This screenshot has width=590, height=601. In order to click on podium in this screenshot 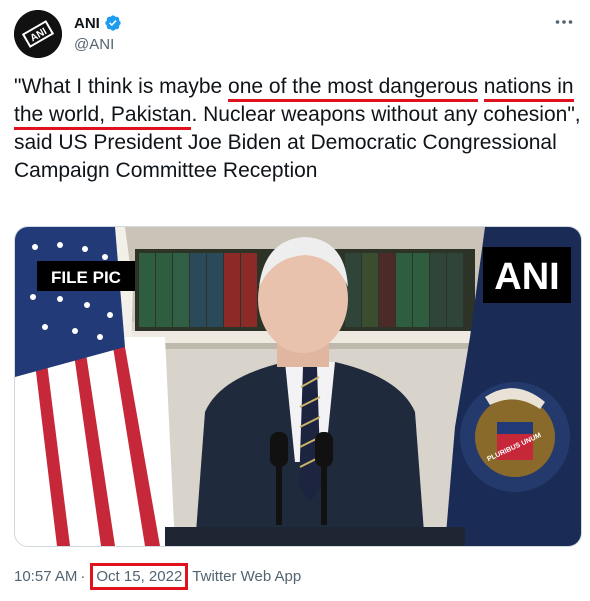, I will do `click(315, 536)`.